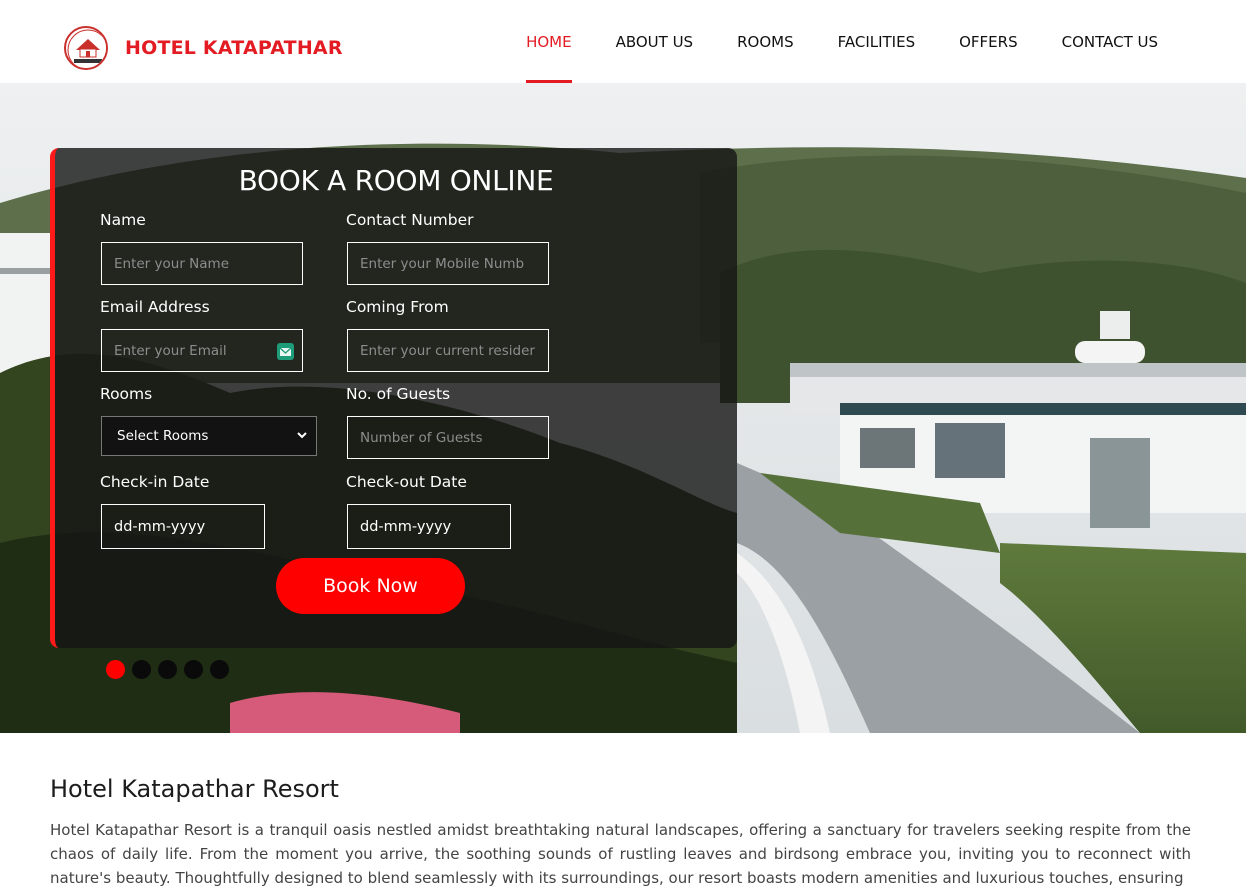 The height and width of the screenshot is (891, 1246). Describe the element at coordinates (448, 350) in the screenshot. I see `coming-from-input: Enter your current resider` at that location.